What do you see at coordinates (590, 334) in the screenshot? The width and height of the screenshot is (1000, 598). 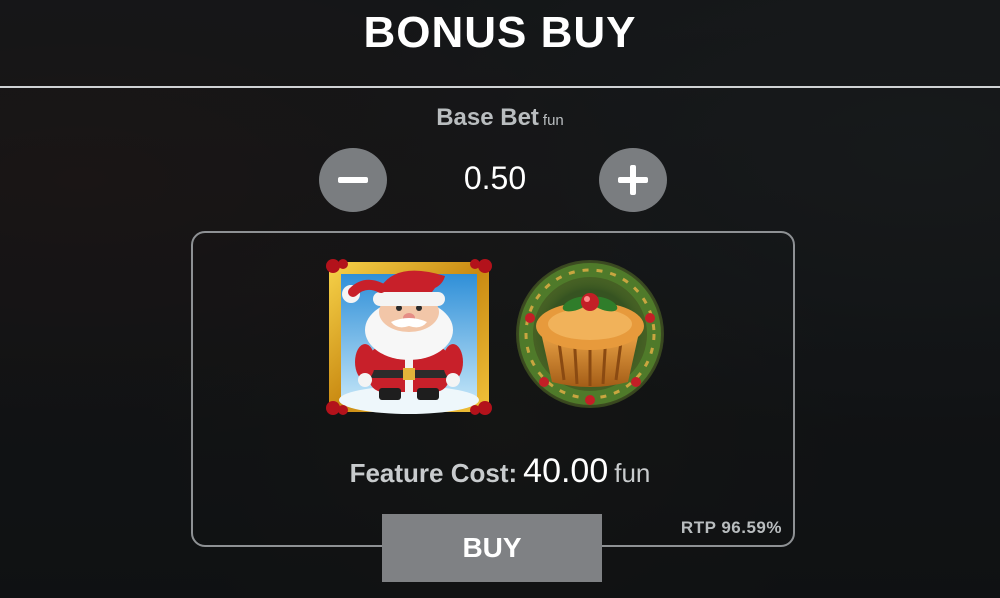 I see `pie-symbol-icon` at bounding box center [590, 334].